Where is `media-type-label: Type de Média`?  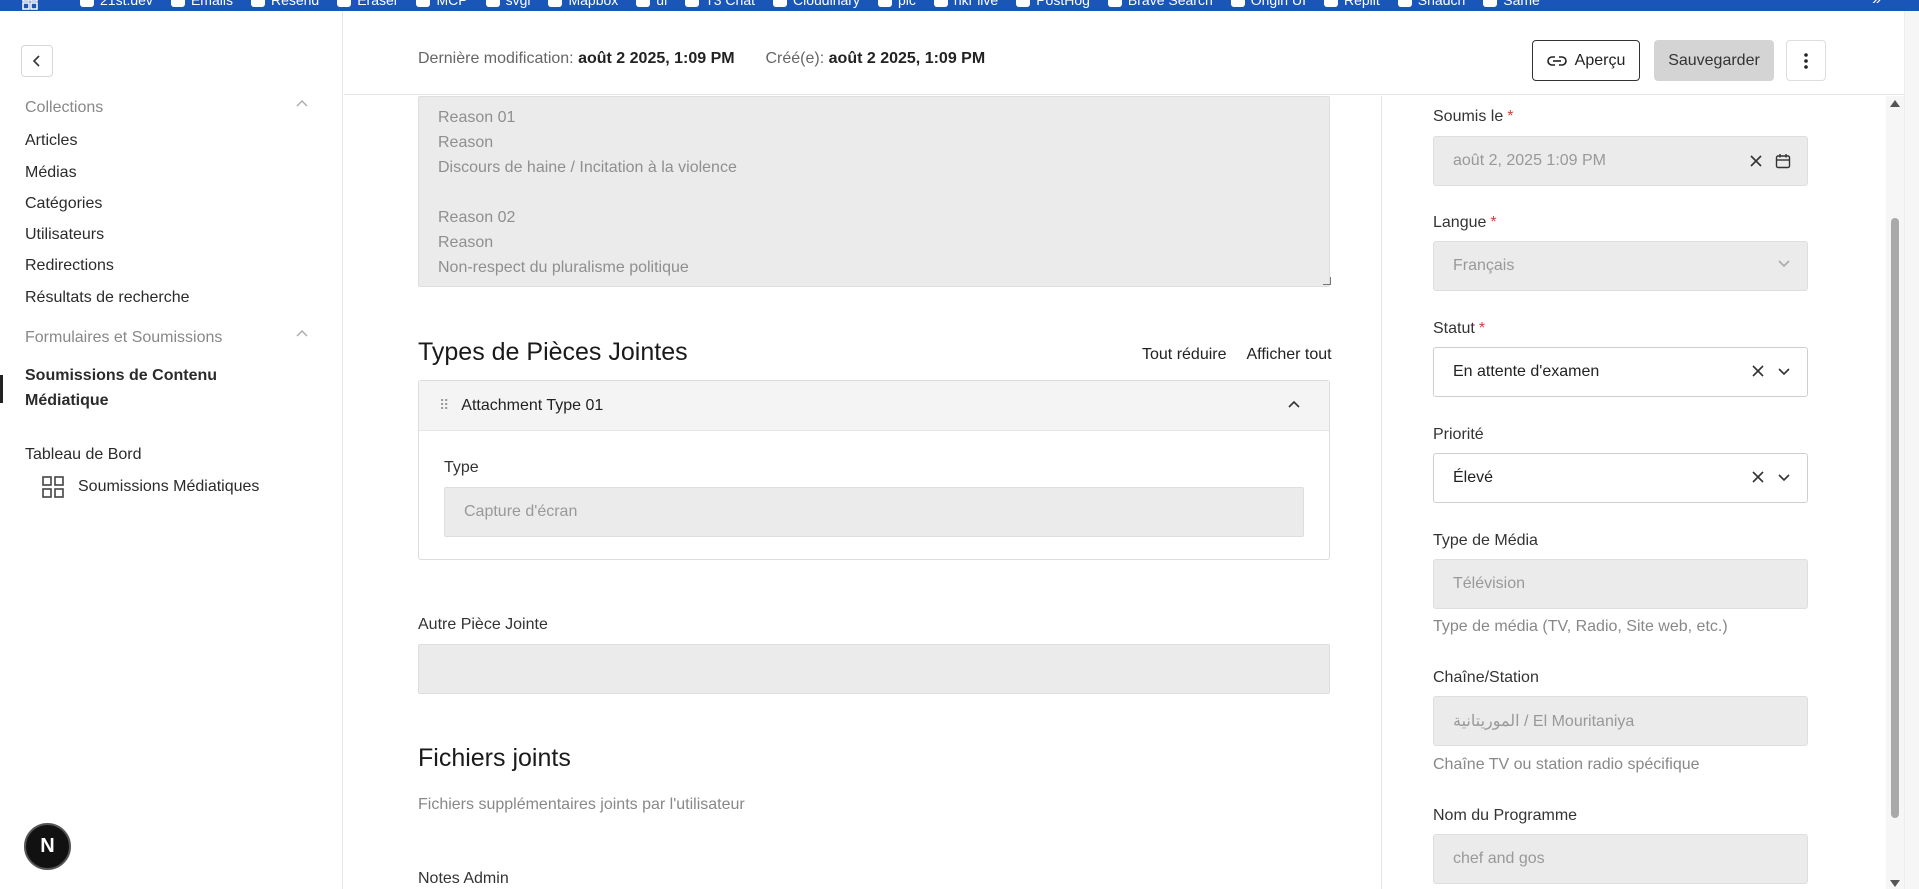 media-type-label: Type de Média is located at coordinates (1485, 540).